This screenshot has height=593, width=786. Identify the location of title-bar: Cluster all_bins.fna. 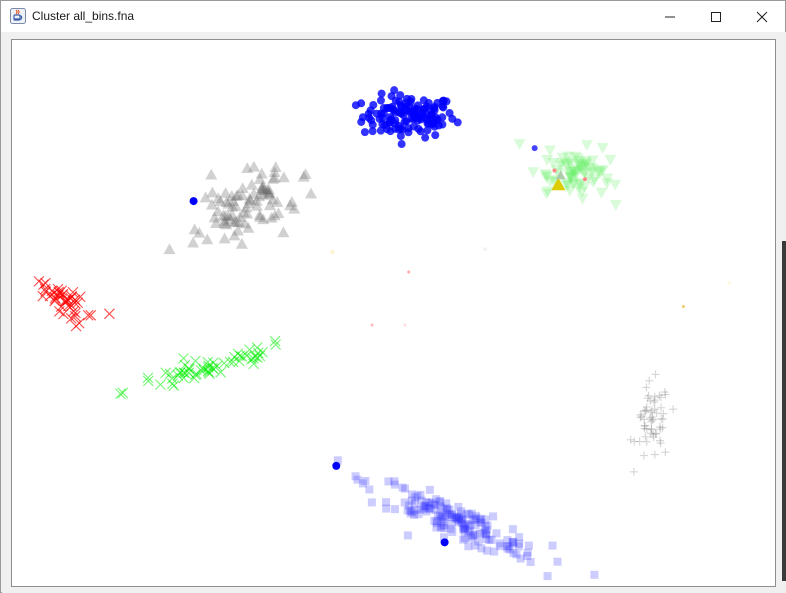
(393, 16).